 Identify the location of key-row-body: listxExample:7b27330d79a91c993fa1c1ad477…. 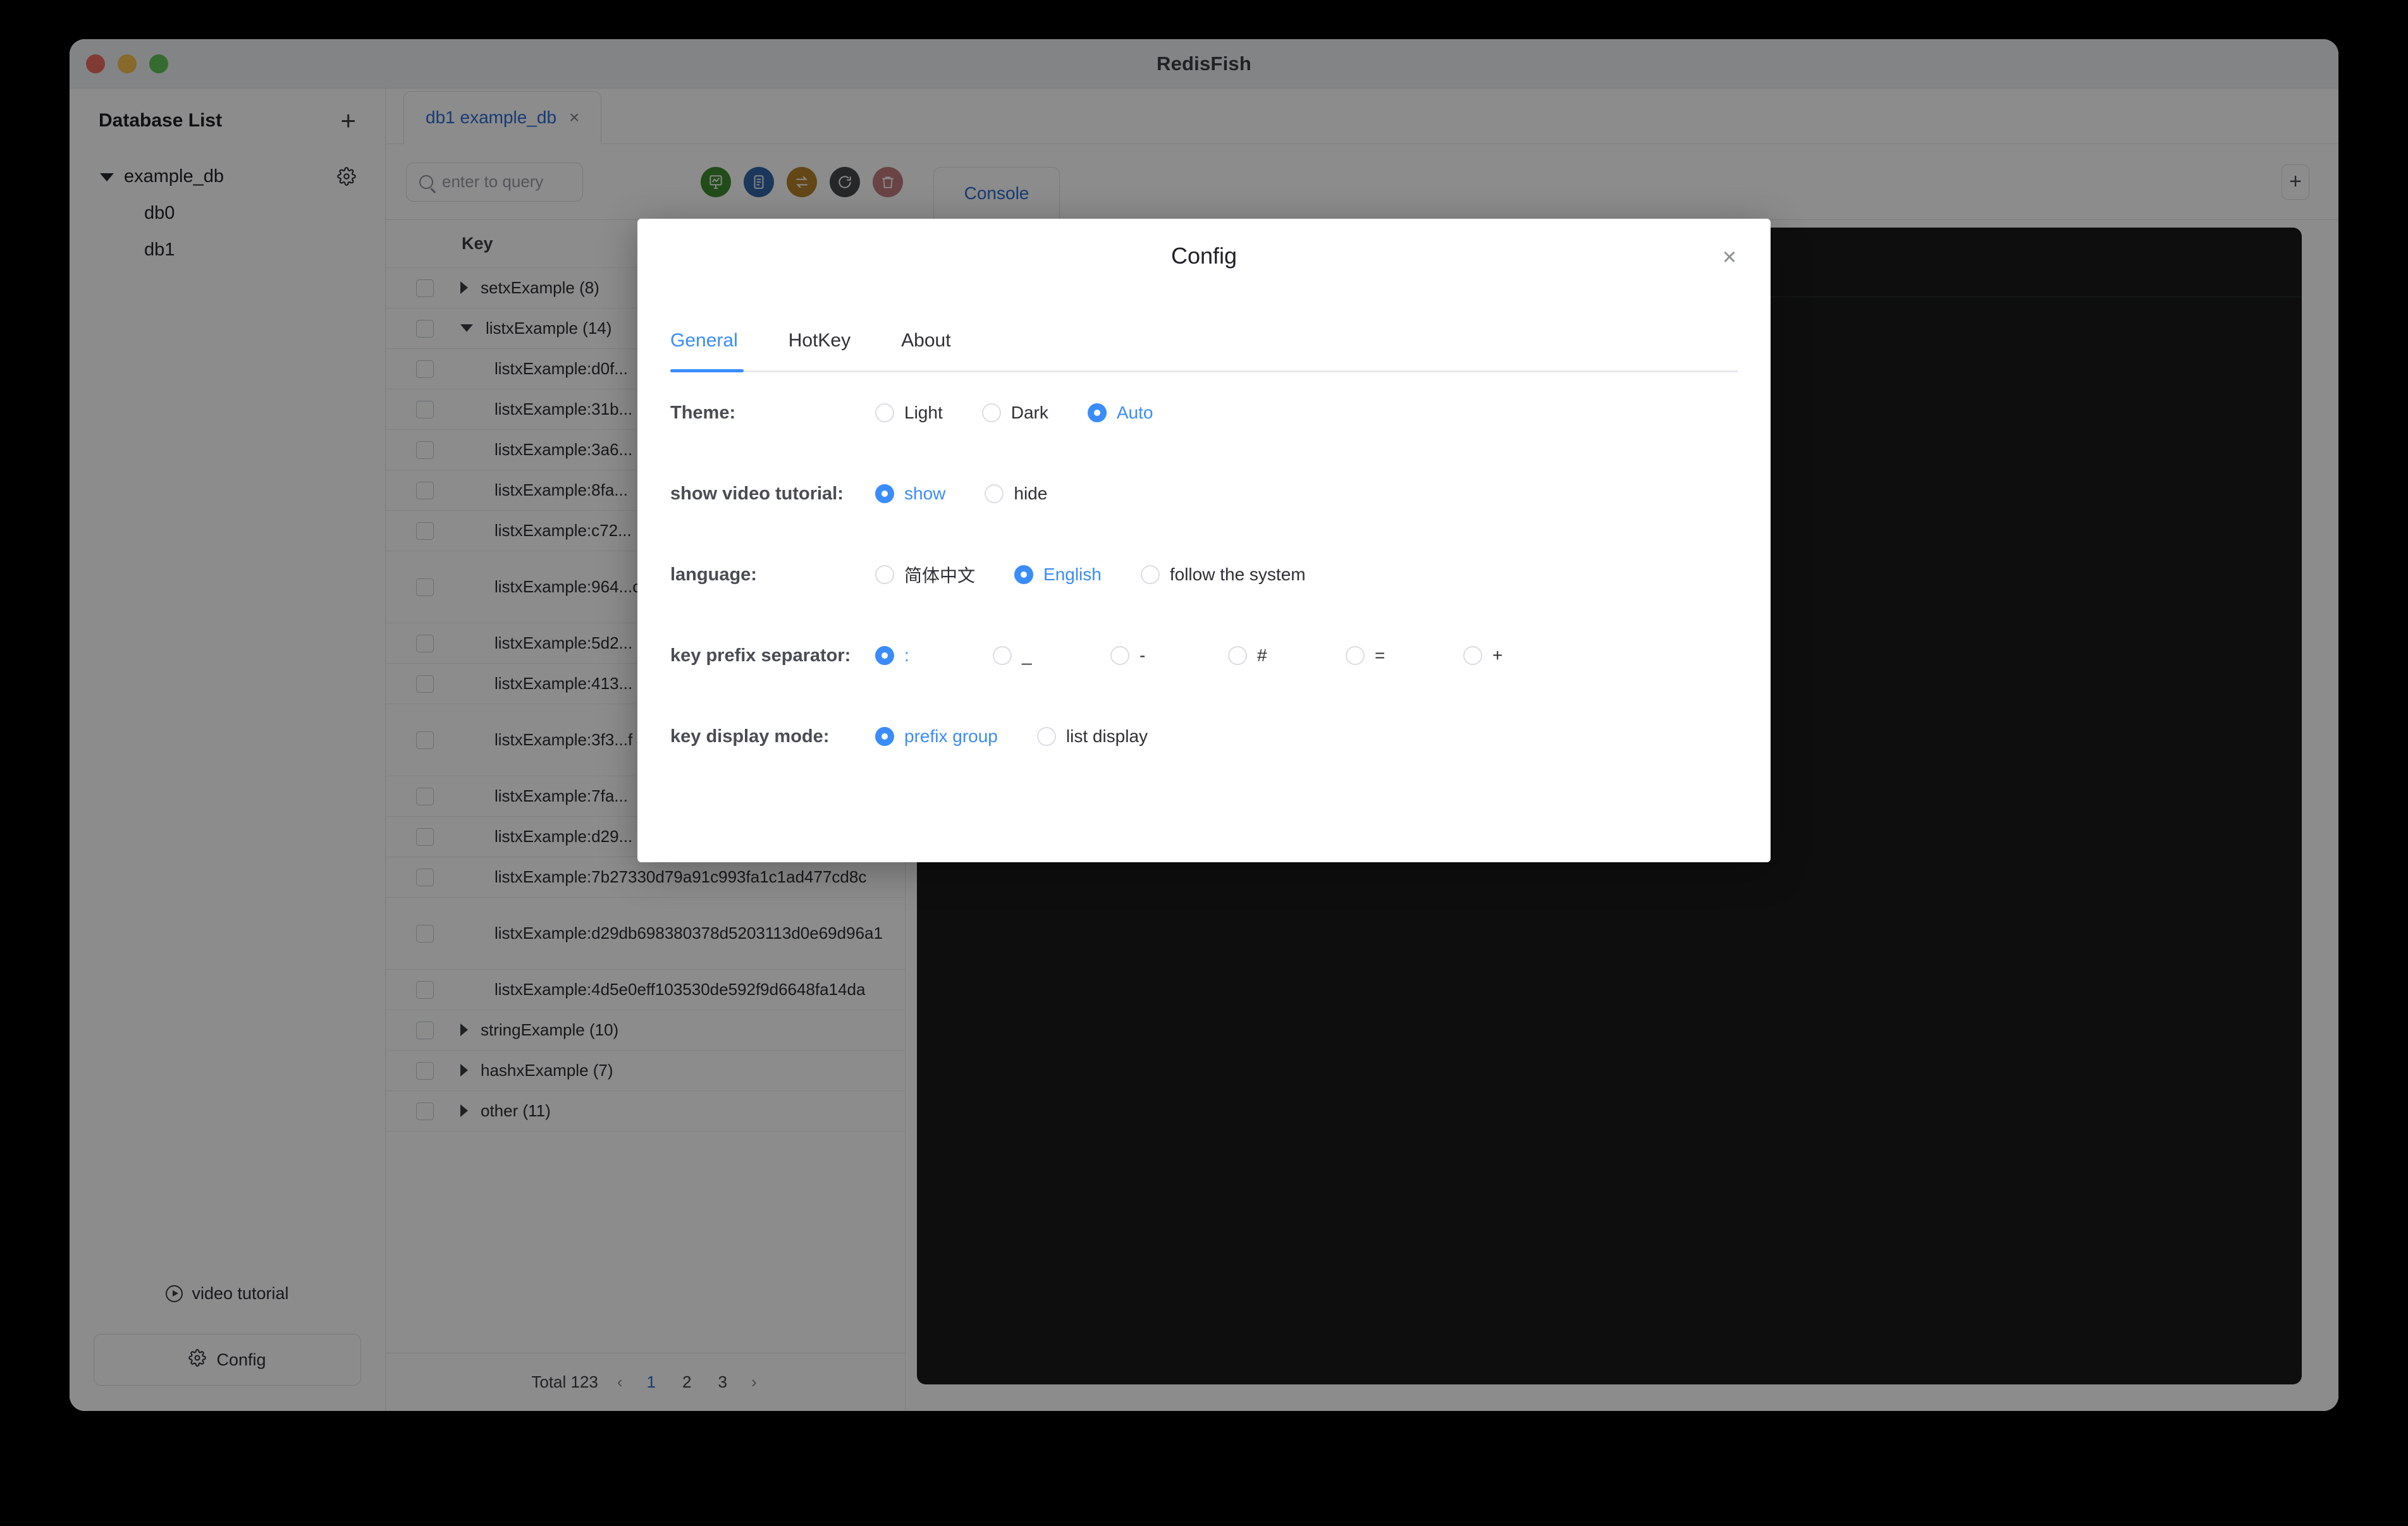
(664, 876).